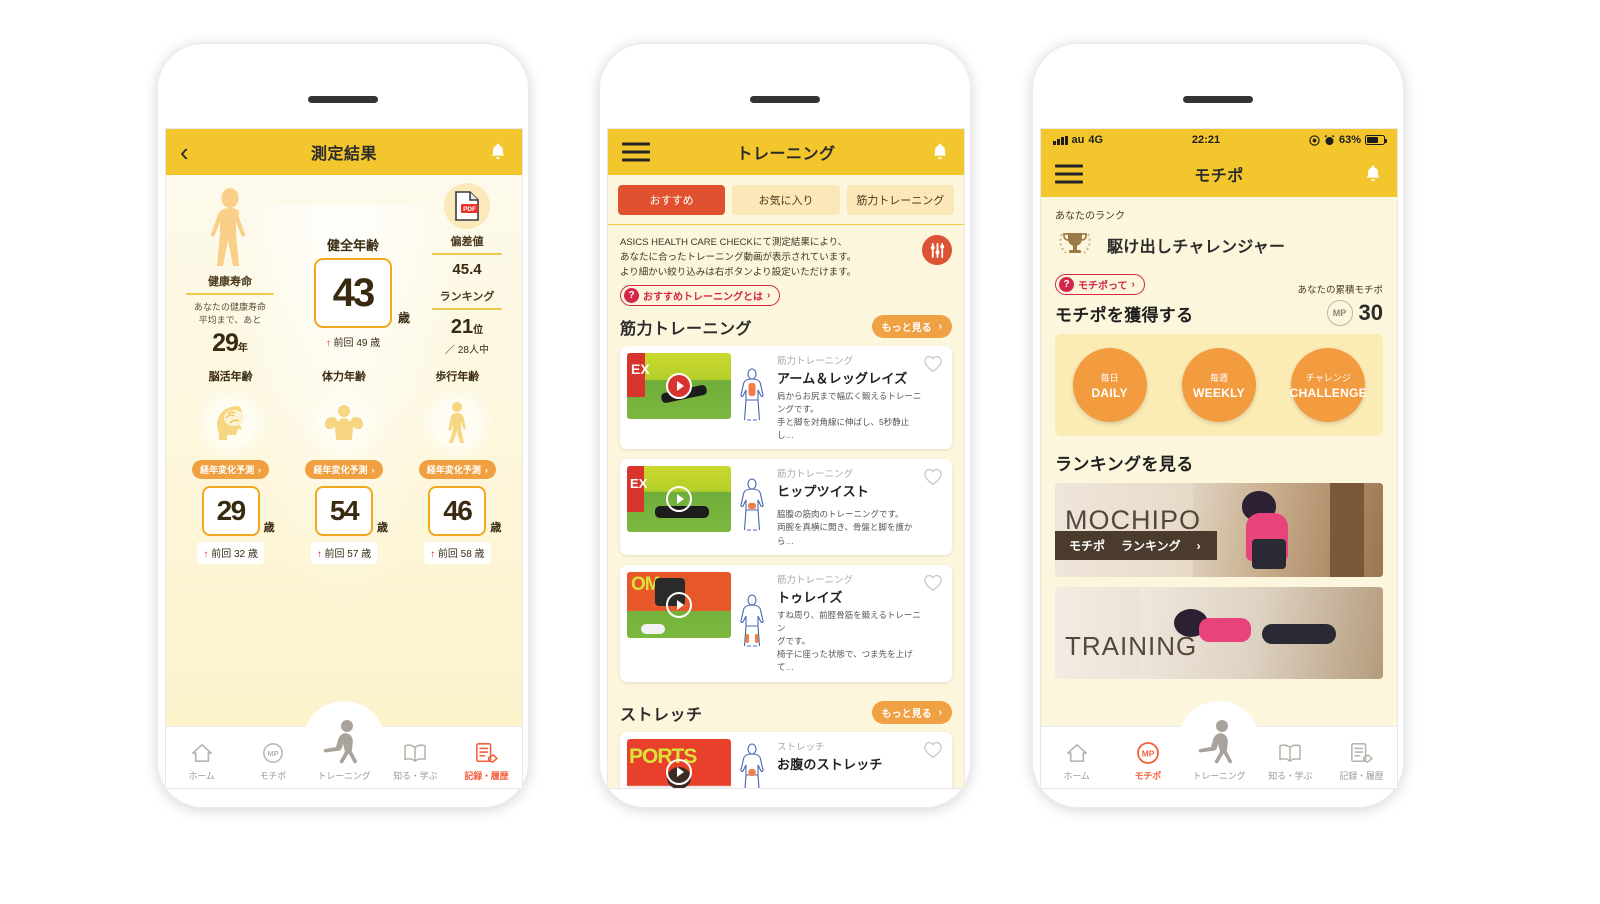 The image size is (1600, 904). I want to click on brain-head-icon, so click(230, 423).